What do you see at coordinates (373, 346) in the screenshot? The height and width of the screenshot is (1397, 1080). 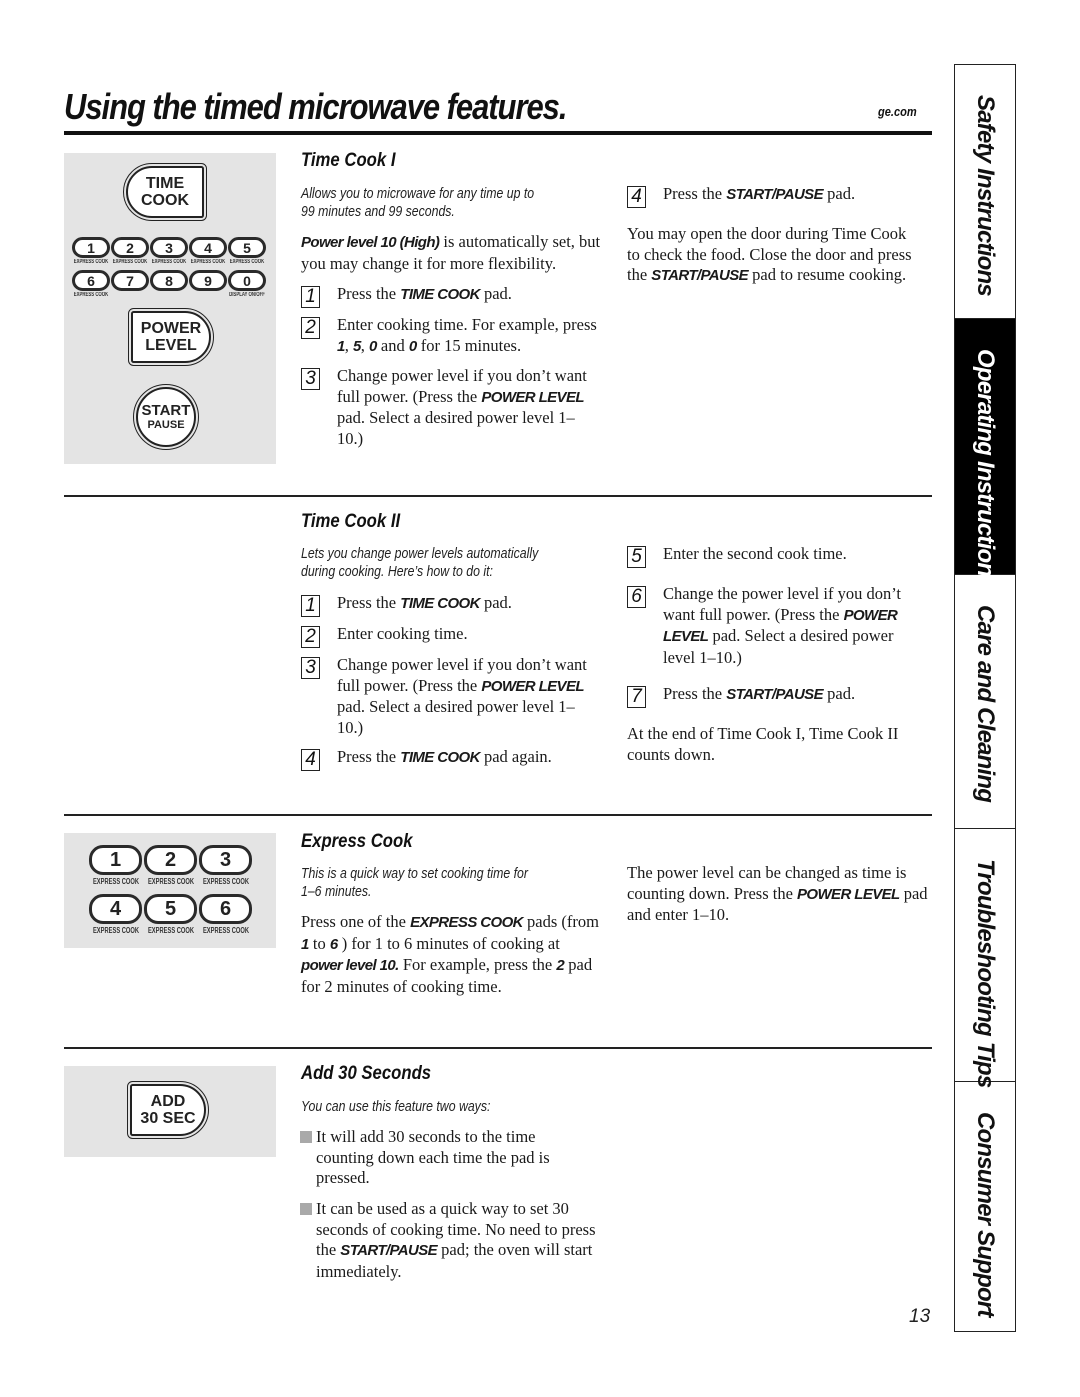 I see `keyword: 0` at bounding box center [373, 346].